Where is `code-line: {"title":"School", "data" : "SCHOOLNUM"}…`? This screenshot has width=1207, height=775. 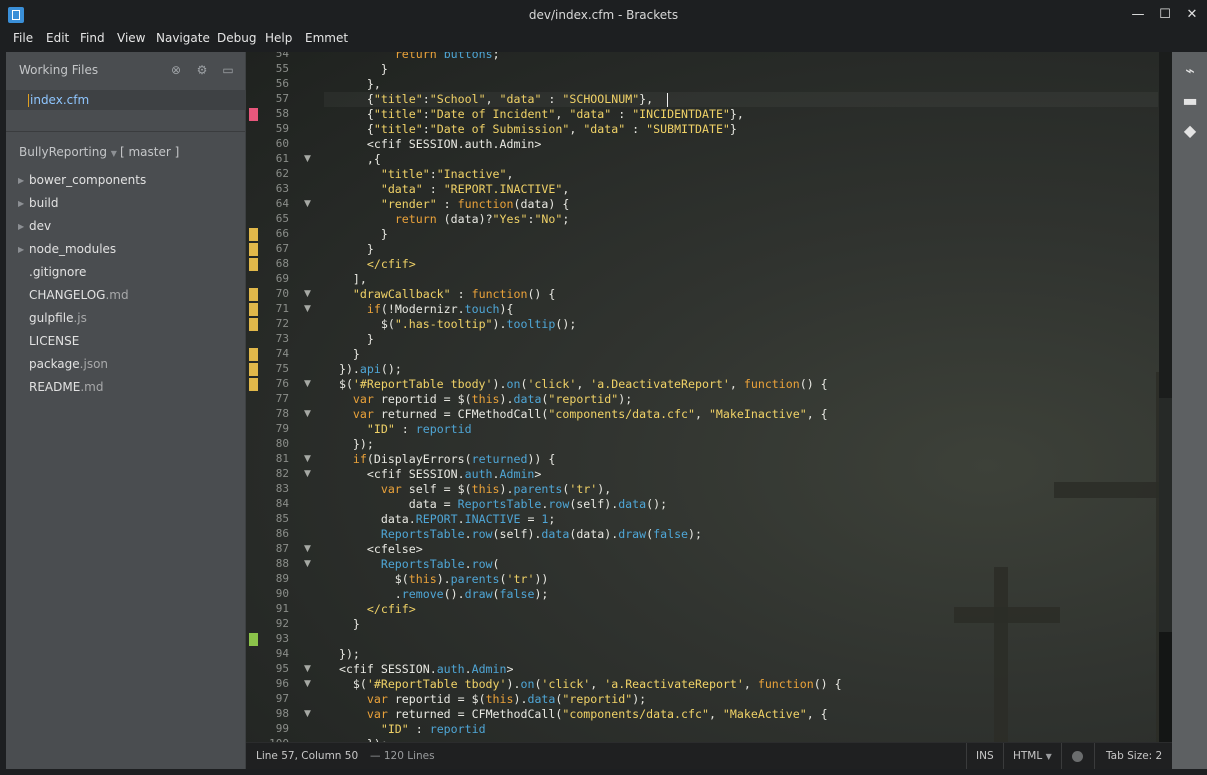
code-line: {"title":"School", "data" : "SCHOOLNUM"}… is located at coordinates (489, 99).